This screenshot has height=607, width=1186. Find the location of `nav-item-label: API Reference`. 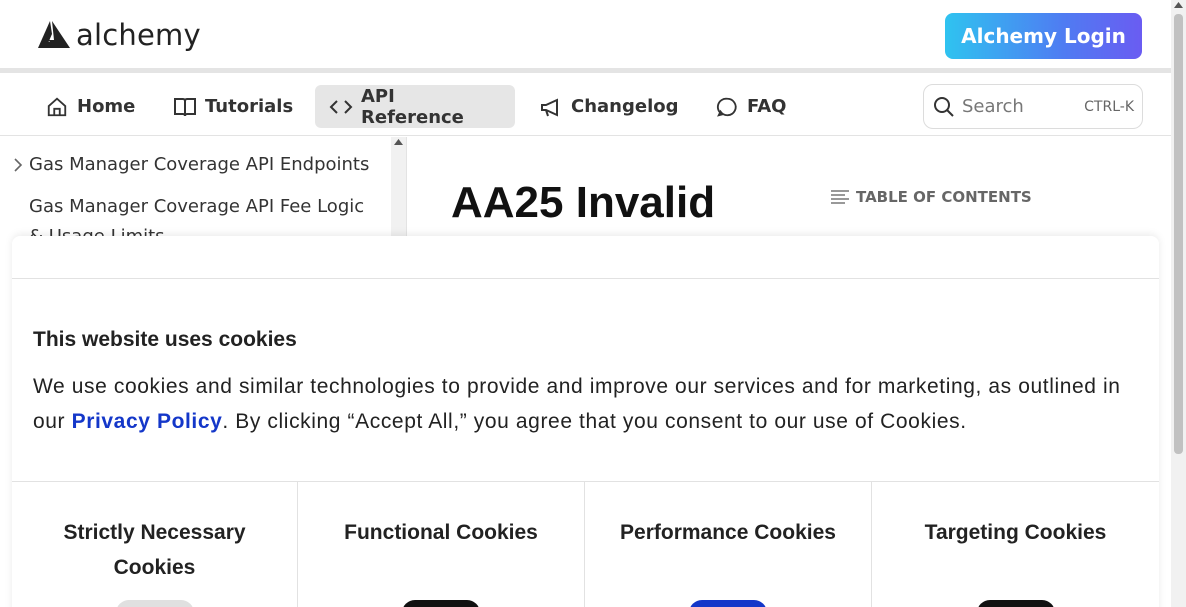

nav-item-label: API Reference is located at coordinates (412, 106).